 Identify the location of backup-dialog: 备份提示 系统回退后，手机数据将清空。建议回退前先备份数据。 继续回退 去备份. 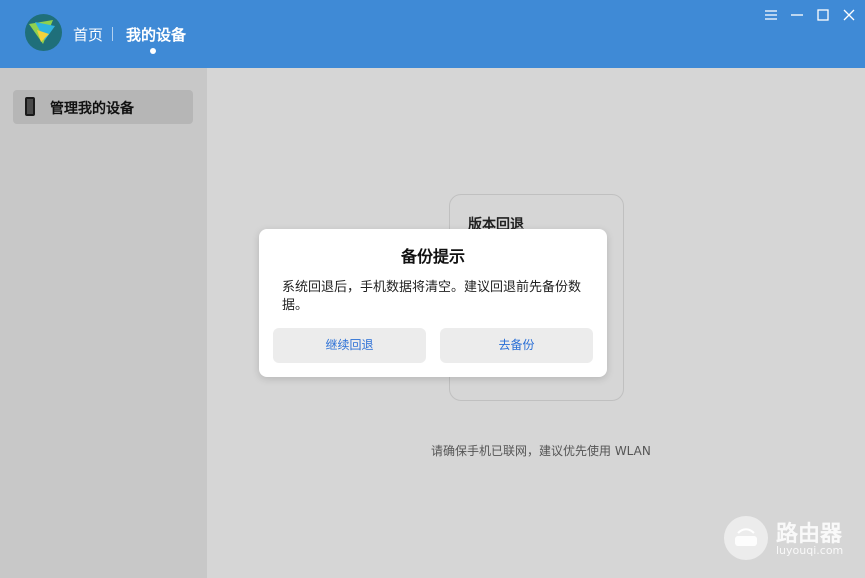
(433, 303).